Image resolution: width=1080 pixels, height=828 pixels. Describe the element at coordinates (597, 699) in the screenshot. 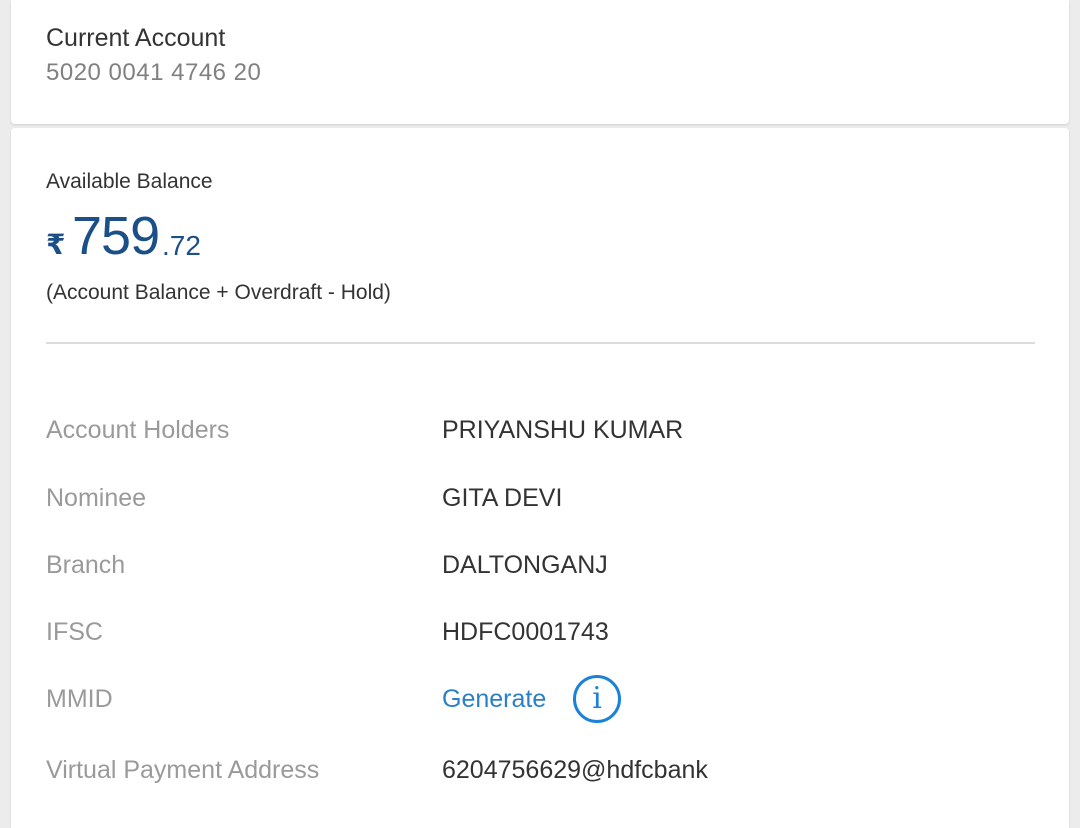

I see `info-icon: i` at that location.